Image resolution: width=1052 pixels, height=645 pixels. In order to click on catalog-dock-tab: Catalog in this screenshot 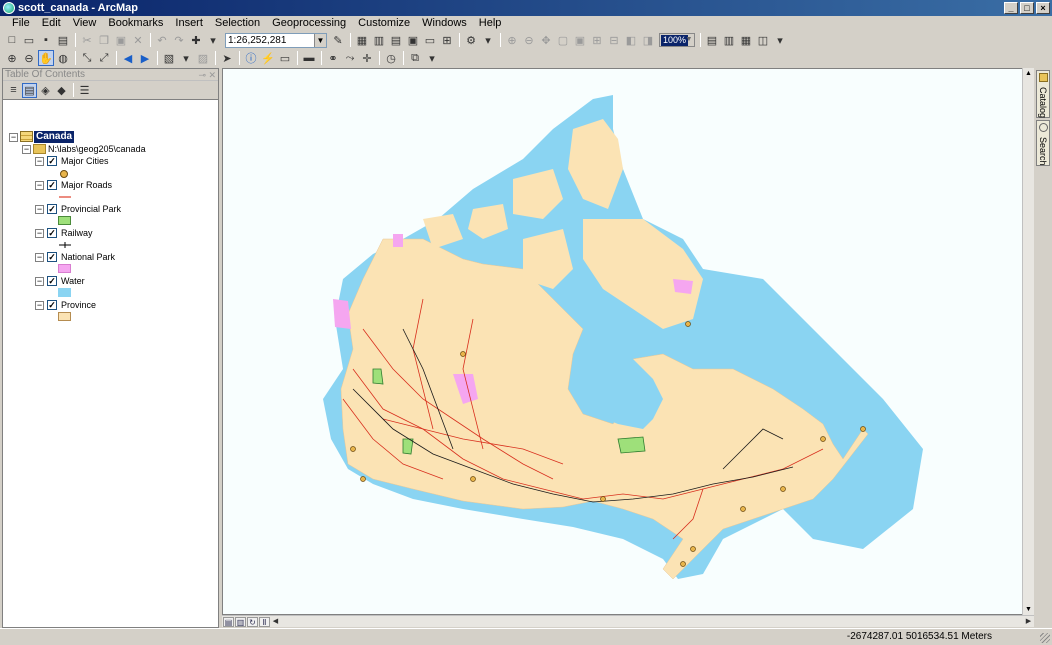, I will do `click(1043, 94)`.